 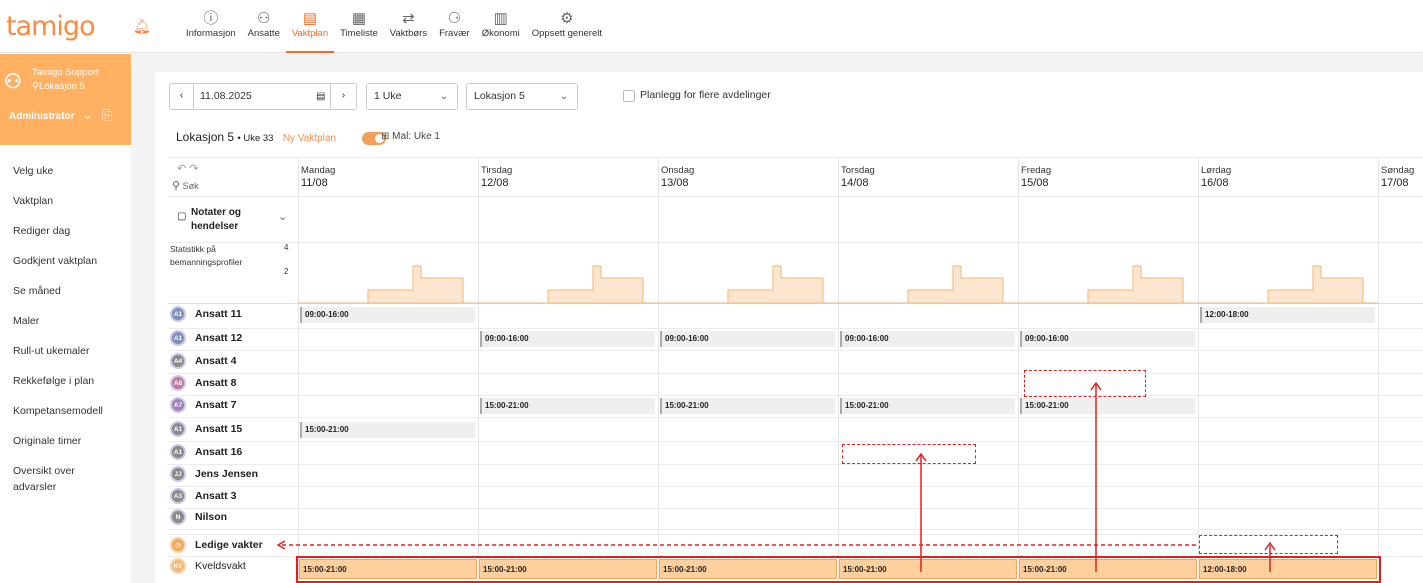 I want to click on template-label: ⊞ Mal: Uke 1, so click(x=410, y=136).